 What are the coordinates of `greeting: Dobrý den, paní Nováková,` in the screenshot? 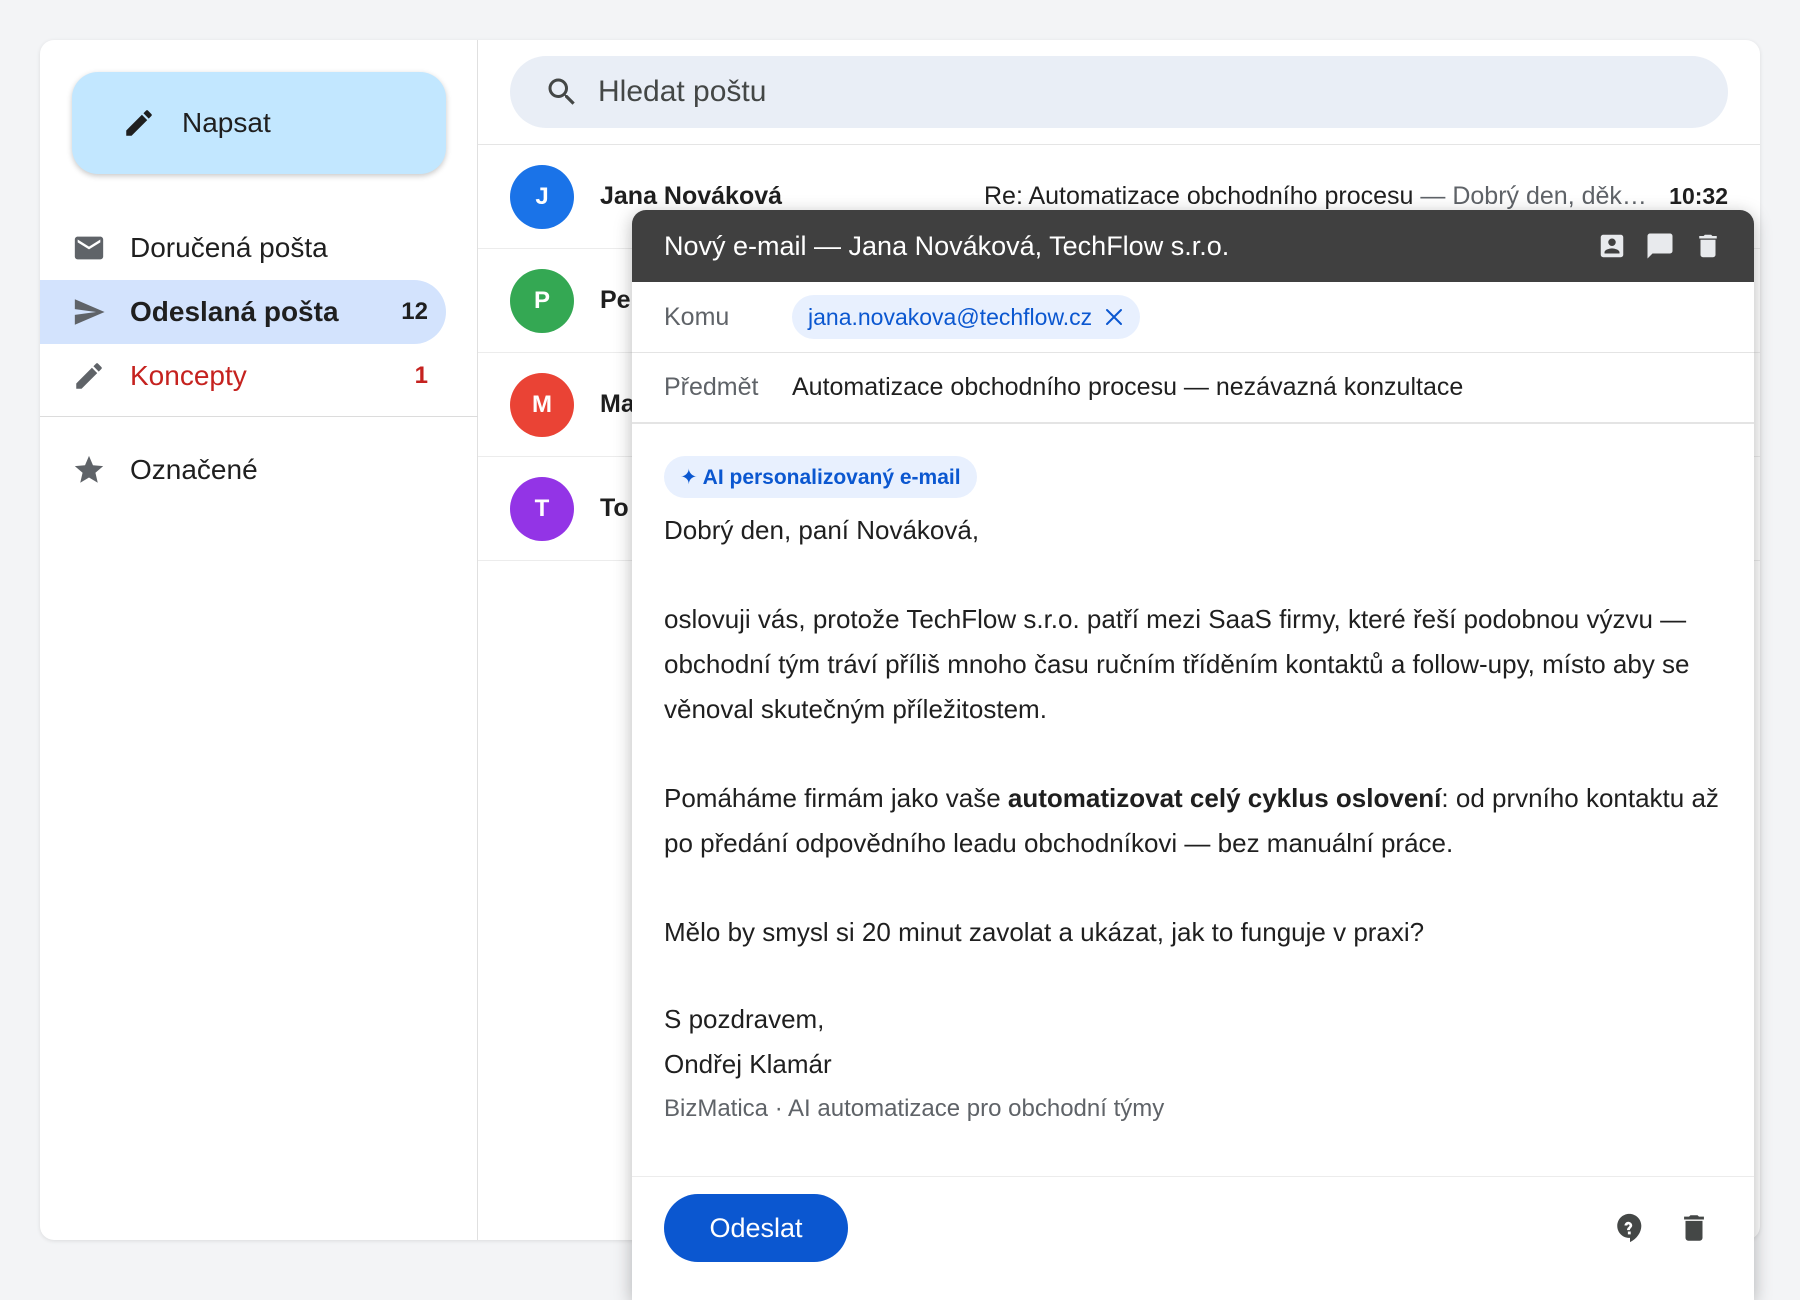 It's located at (822, 530).